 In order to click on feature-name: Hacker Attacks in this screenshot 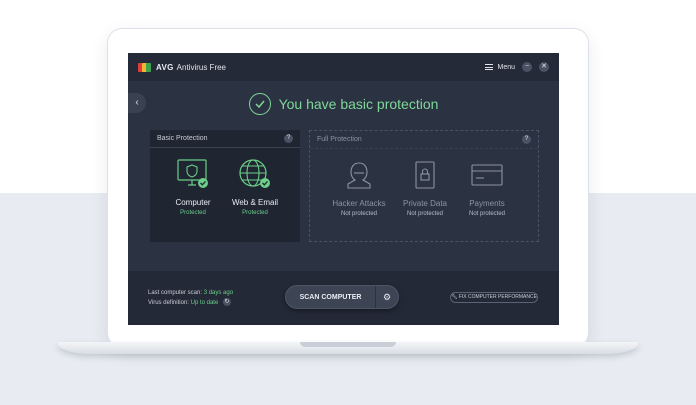, I will do `click(359, 203)`.